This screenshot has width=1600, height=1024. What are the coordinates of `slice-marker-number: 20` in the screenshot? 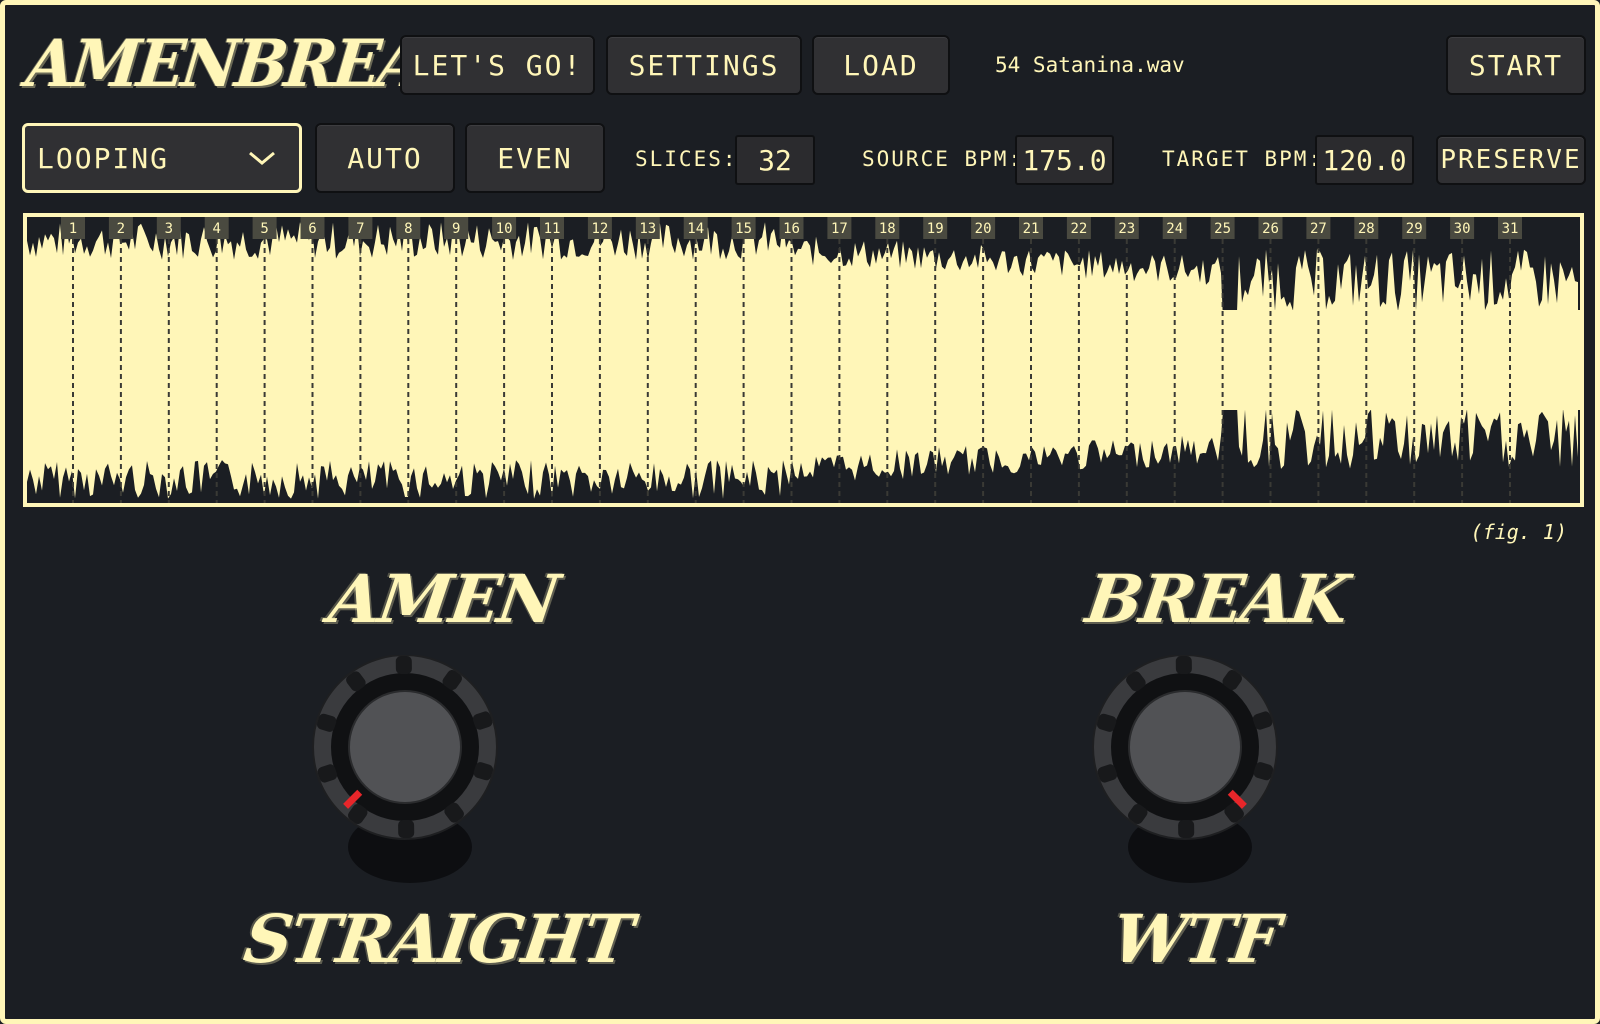 It's located at (983, 229).